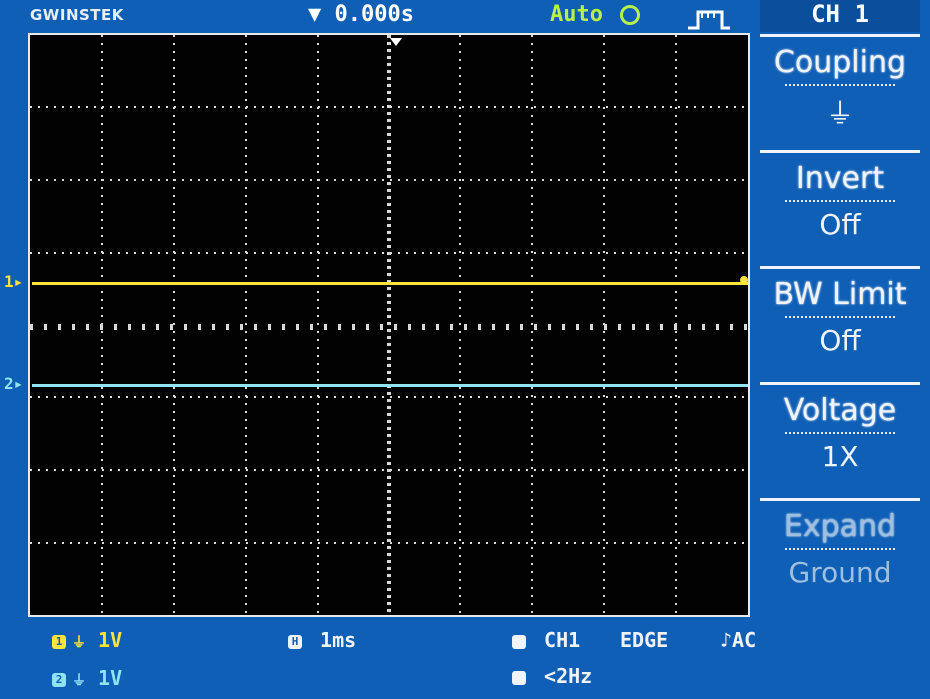 Image resolution: width=930 pixels, height=699 pixels. I want to click on trigger-mode-readout: Auto, so click(595, 14).